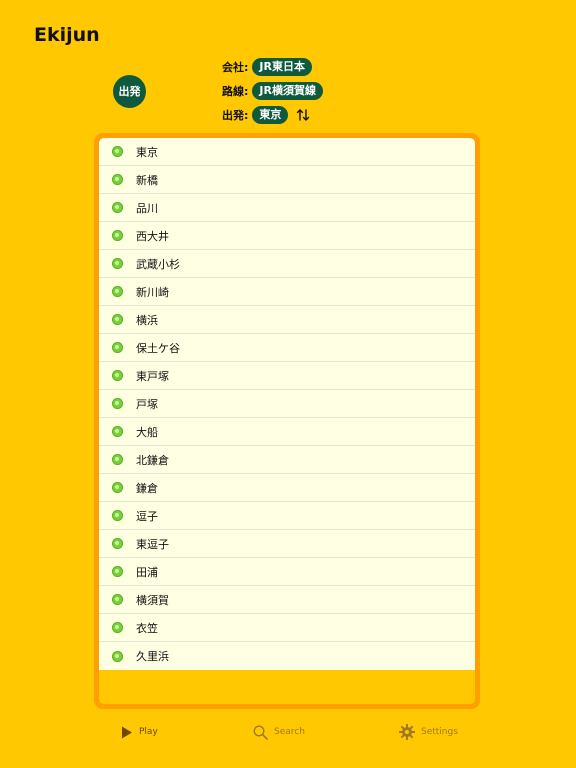  Describe the element at coordinates (407, 732) in the screenshot. I see `gear-icon` at that location.